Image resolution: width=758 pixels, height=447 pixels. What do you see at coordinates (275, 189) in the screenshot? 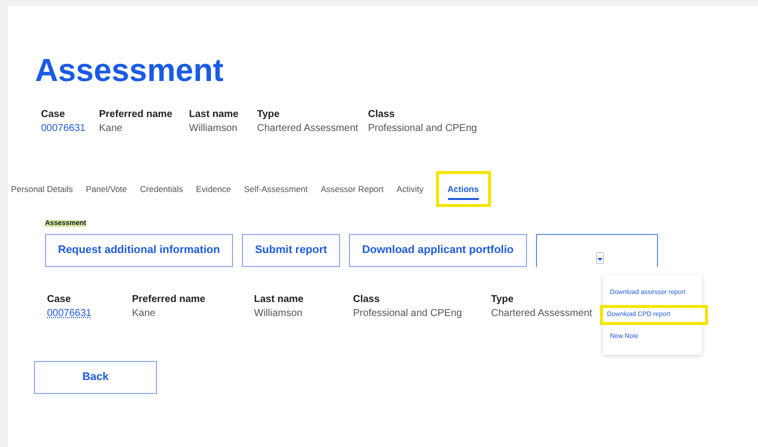
I see `tab: Self-Assessment` at bounding box center [275, 189].